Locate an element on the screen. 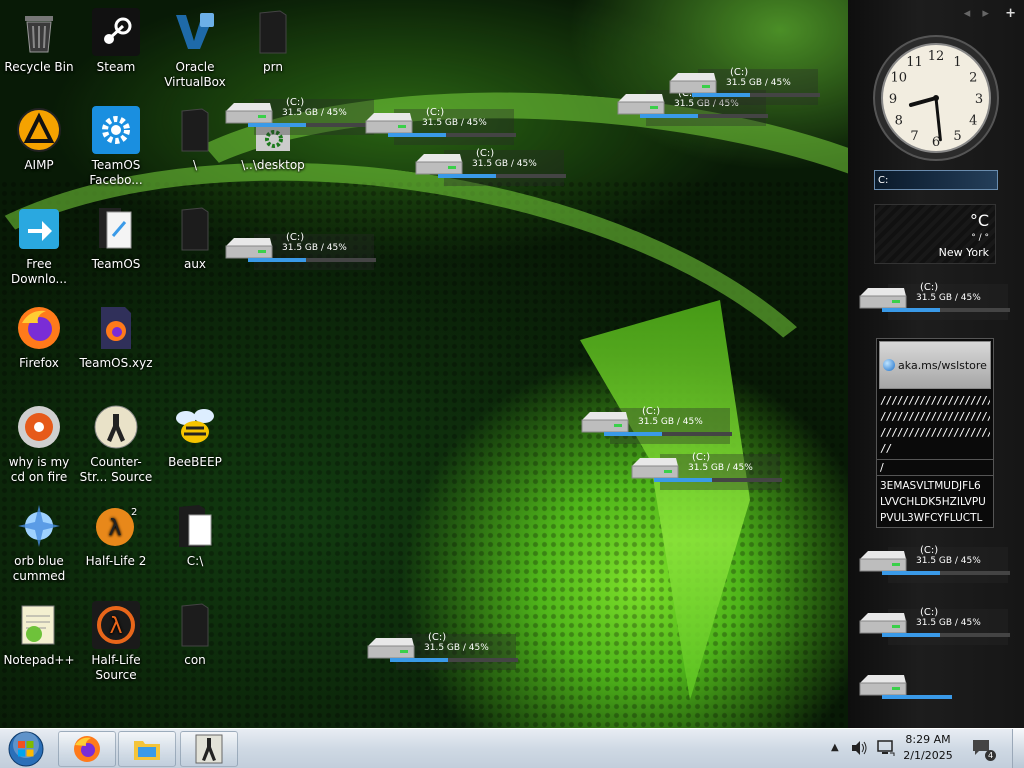 The image size is (1024, 768). icon-label: Counter-Str... Source is located at coordinates (116, 469).